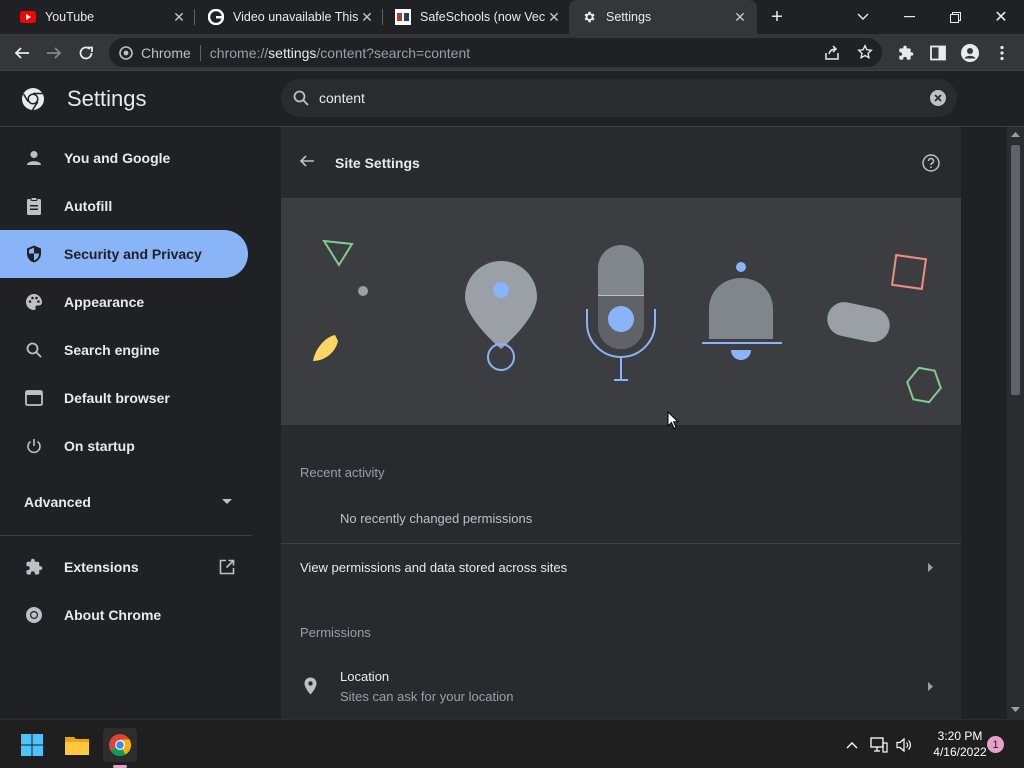  Describe the element at coordinates (32, 745) in the screenshot. I see `start-button` at that location.